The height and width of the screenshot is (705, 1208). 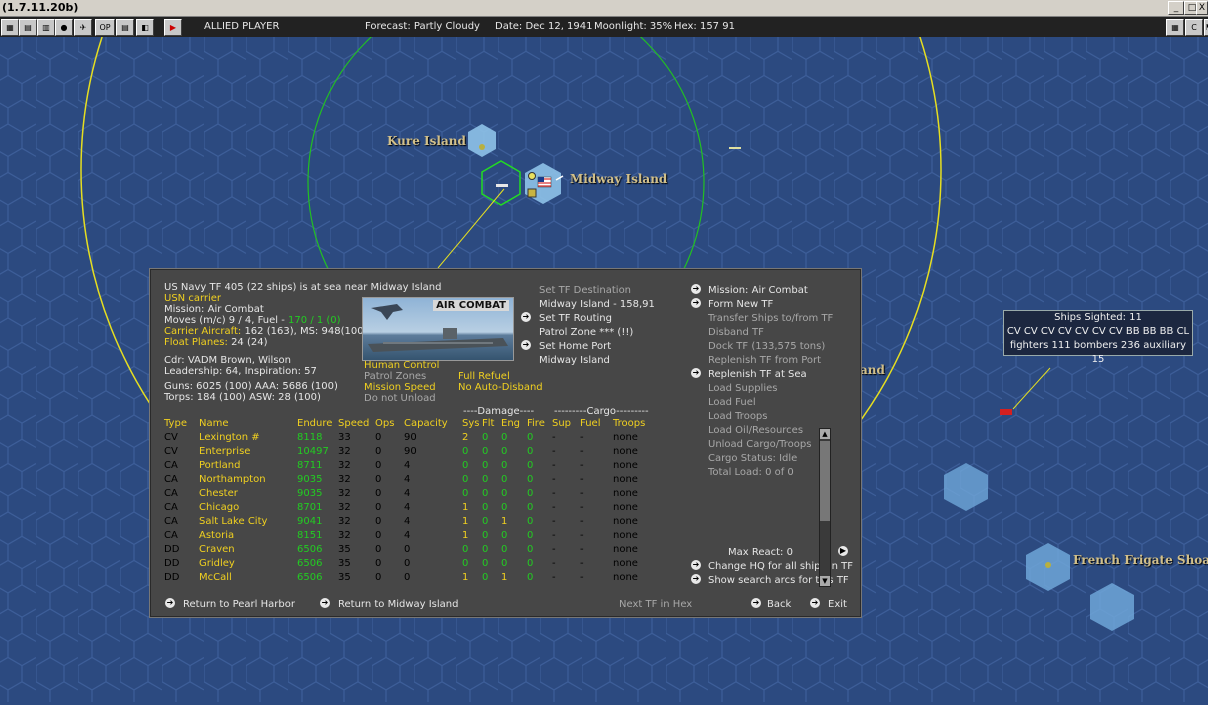 What do you see at coordinates (325, 603) in the screenshot?
I see `return-midway-arrow-icon: ➔` at bounding box center [325, 603].